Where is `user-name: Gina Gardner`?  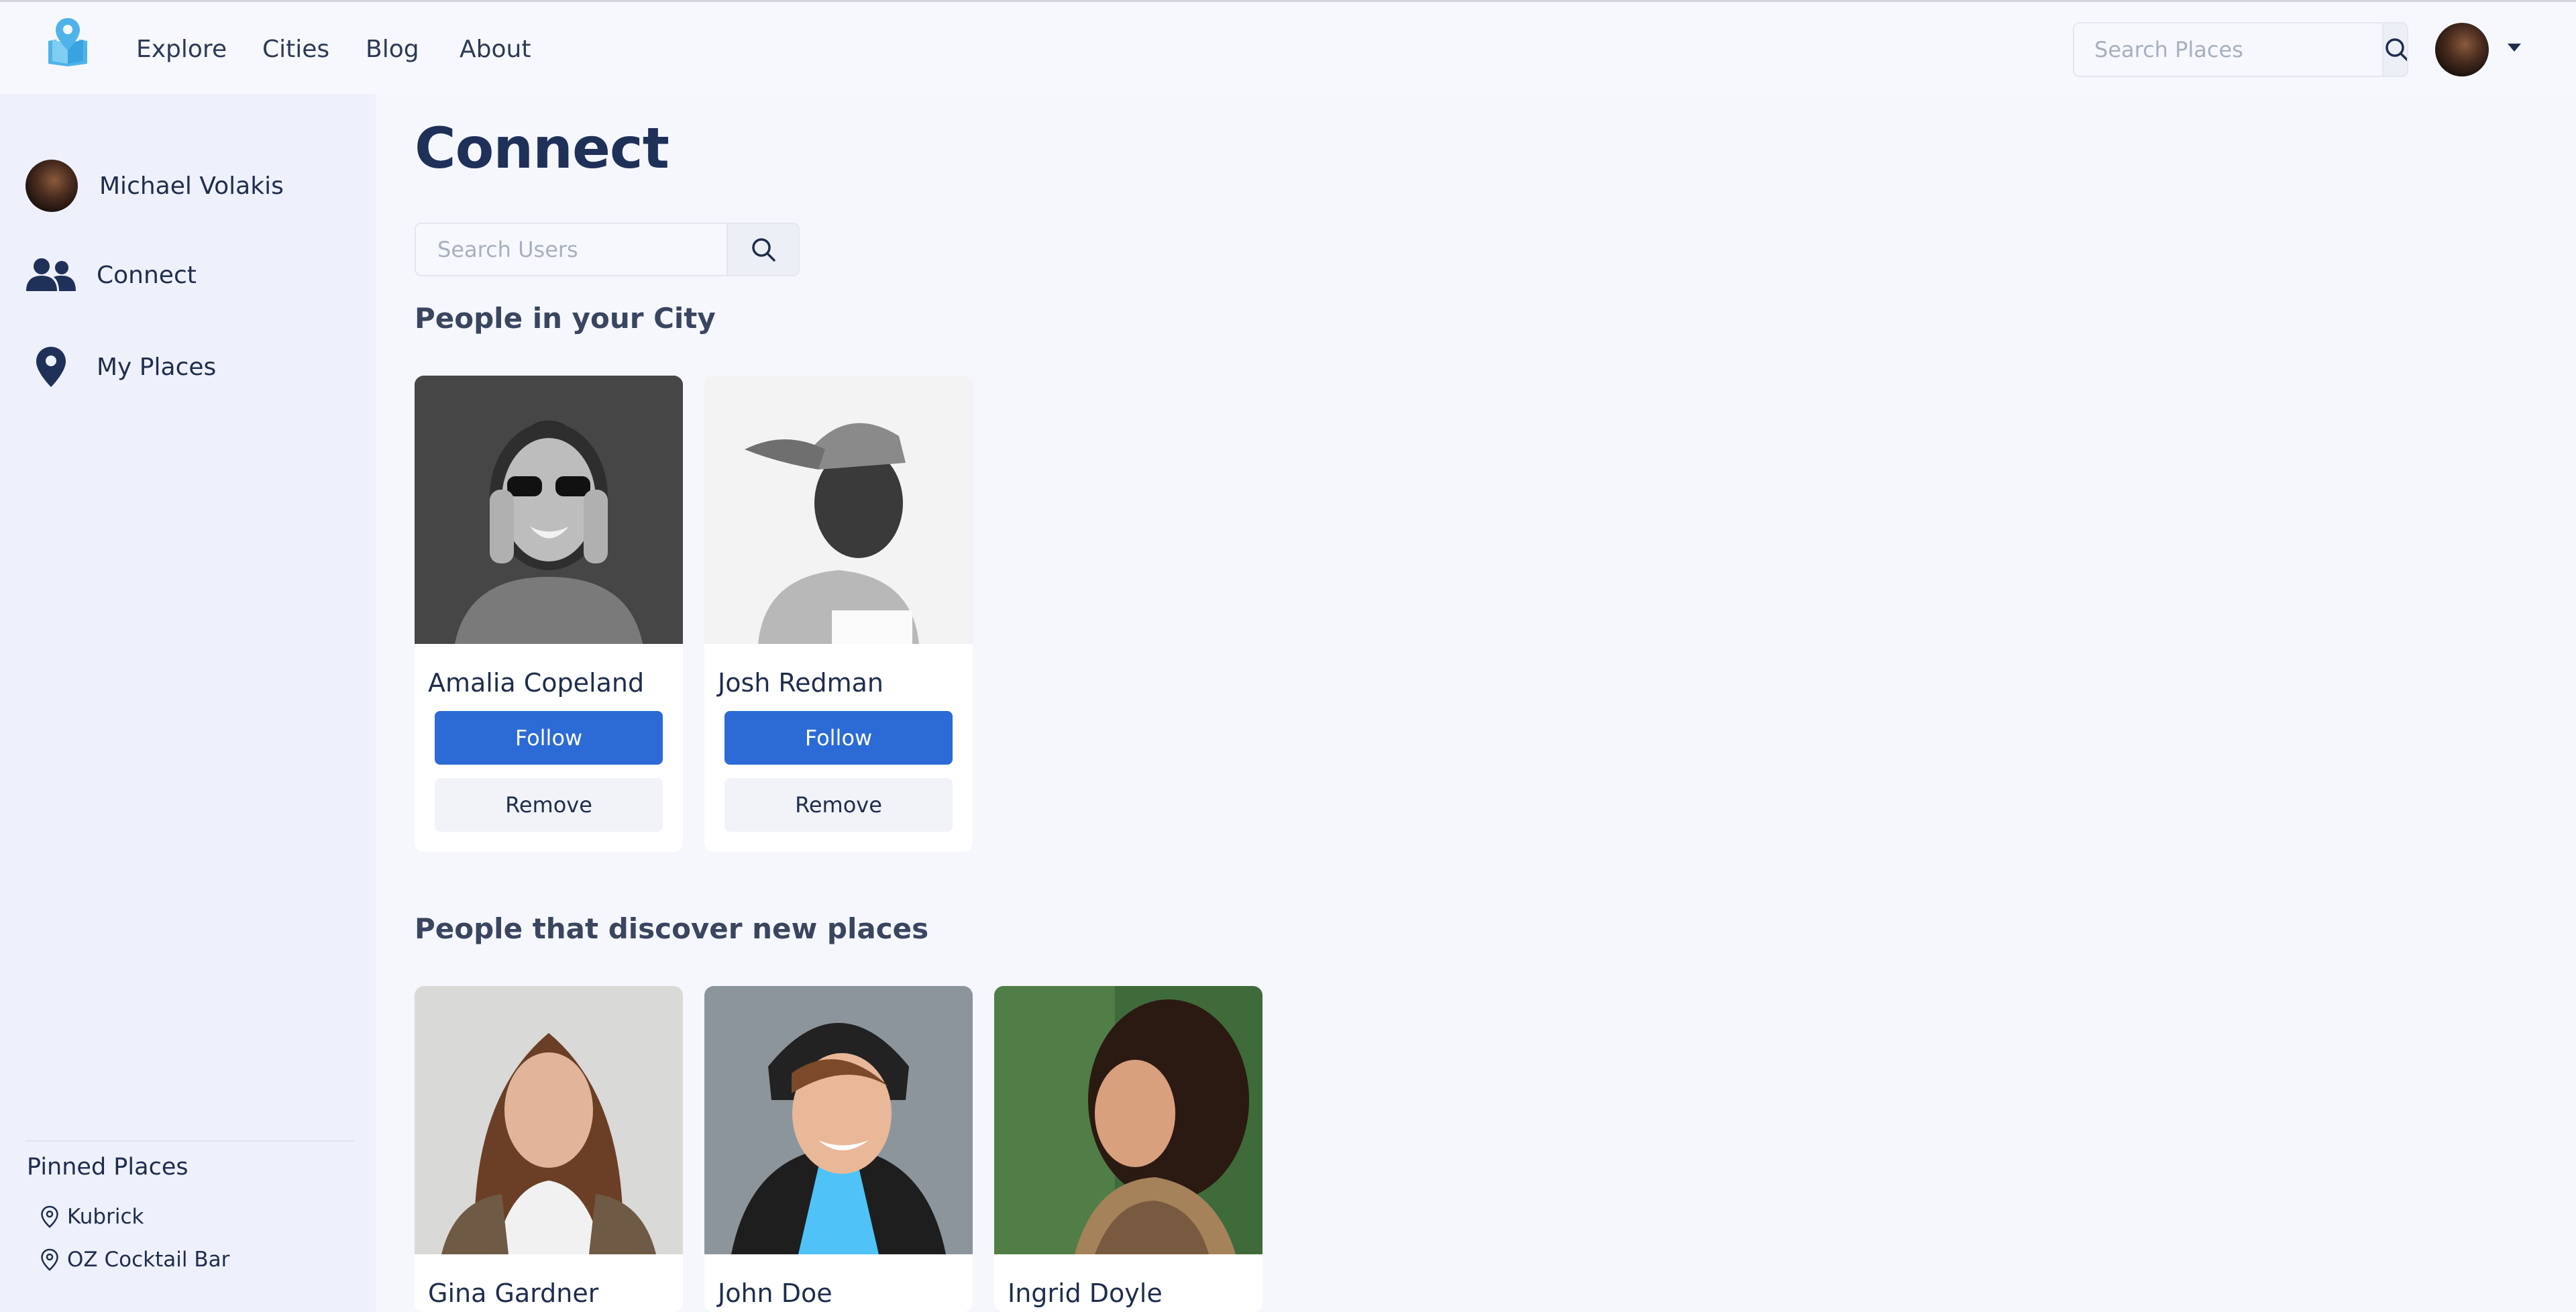 user-name: Gina Gardner is located at coordinates (513, 1293).